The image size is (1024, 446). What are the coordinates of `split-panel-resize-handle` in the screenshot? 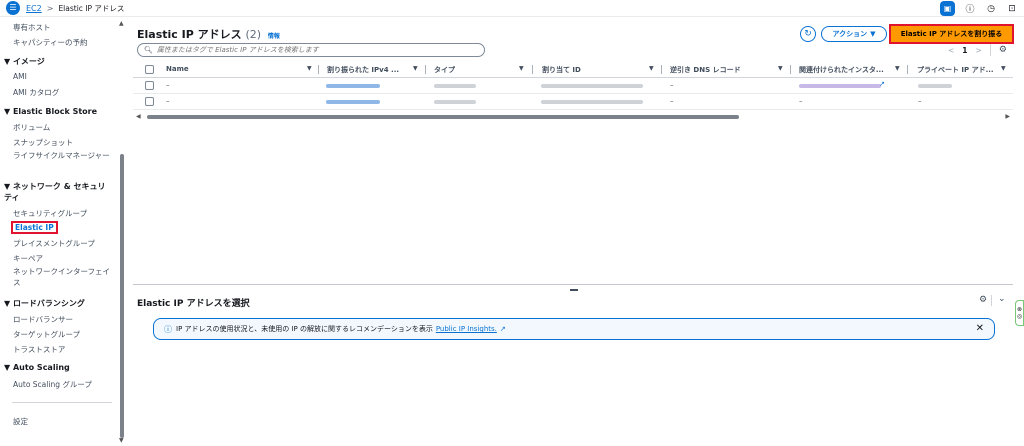 It's located at (574, 290).